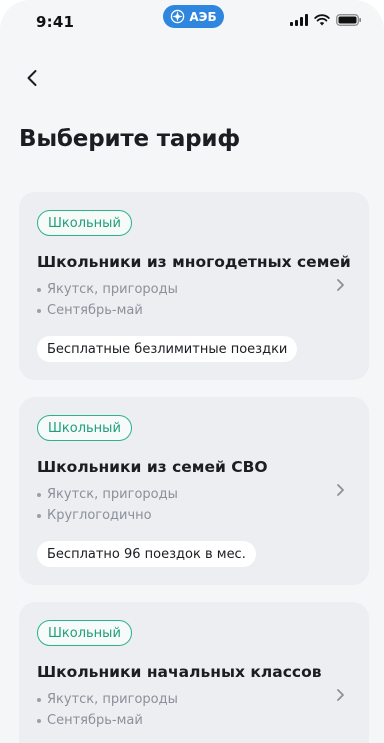  I want to click on tariff-perk: Бесплатные безлимитные поездки, so click(167, 349).